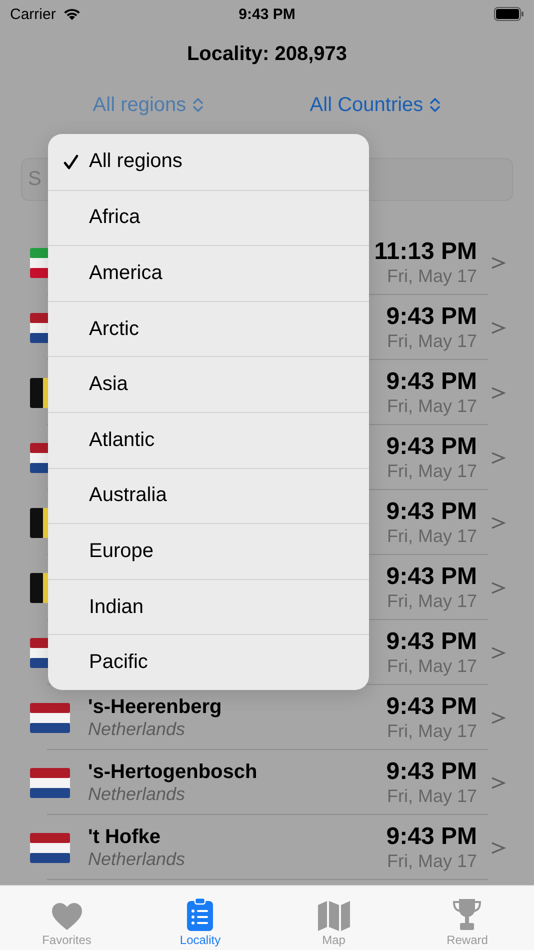  Describe the element at coordinates (125, 837) in the screenshot. I see `place-name: 't Hofke` at that location.